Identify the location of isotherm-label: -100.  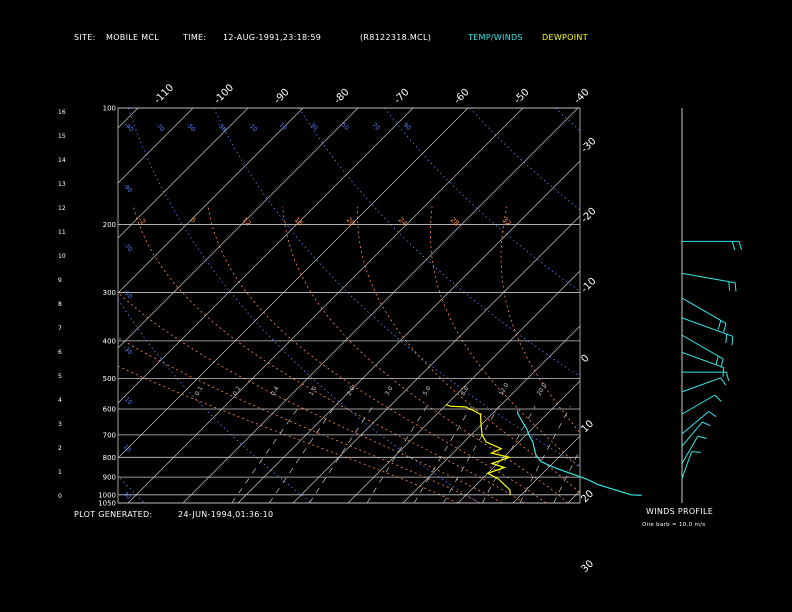
(224, 94).